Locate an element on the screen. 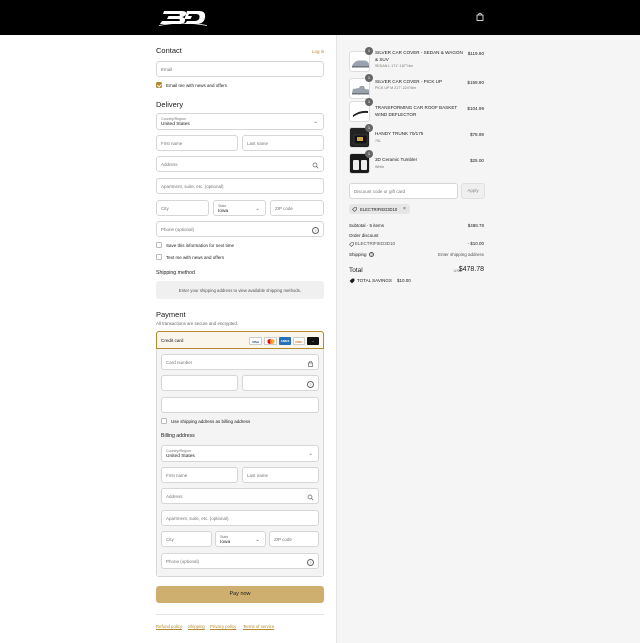 Image resolution: width=640 pixels, height=643 pixels. city-field: City is located at coordinates (182, 208).